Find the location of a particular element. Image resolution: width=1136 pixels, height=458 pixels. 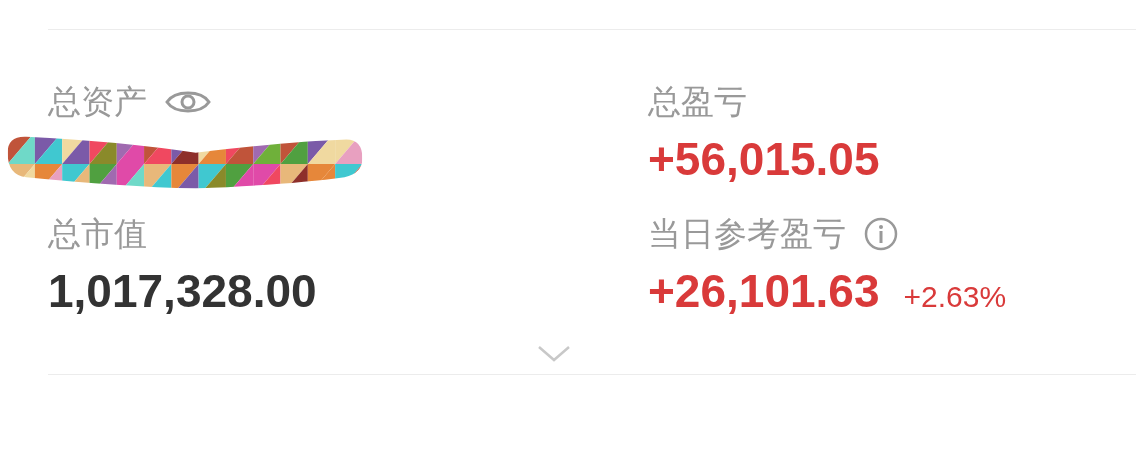

metric-label: 总资产 is located at coordinates (97, 101).